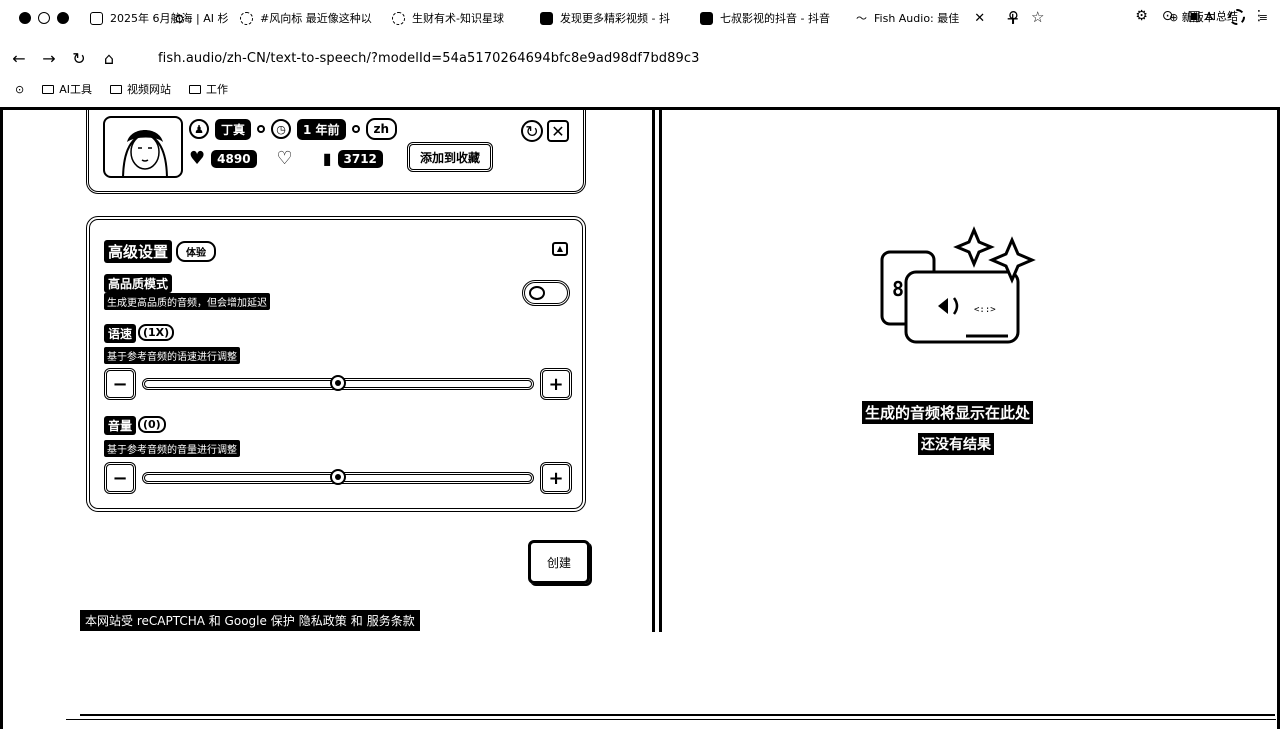 The width and height of the screenshot is (1280, 729). Describe the element at coordinates (532, 131) in the screenshot. I see `refresh-icon: ↻` at that location.